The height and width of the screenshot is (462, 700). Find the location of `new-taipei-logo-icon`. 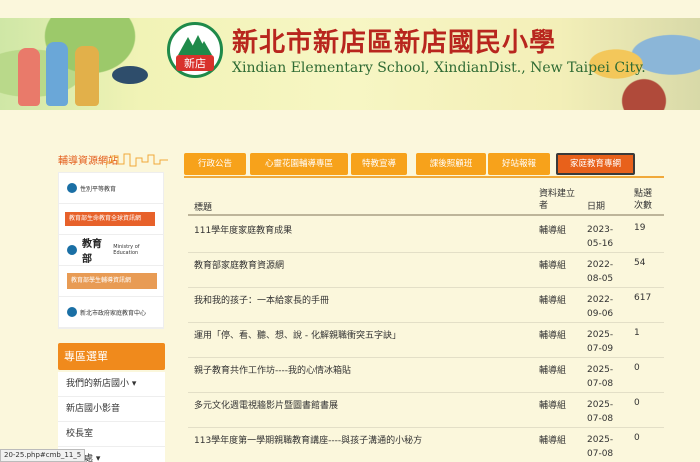

new-taipei-logo-icon is located at coordinates (72, 312).